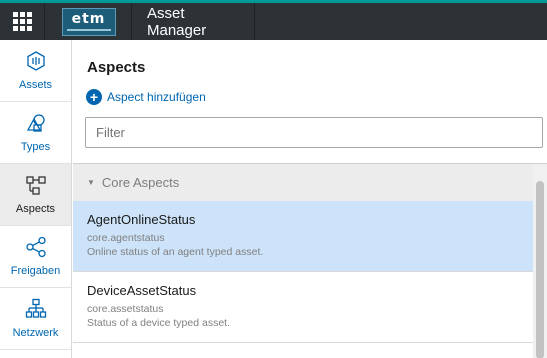  Describe the element at coordinates (126, 238) in the screenshot. I see `aspect-id: core.agentstatus` at that location.